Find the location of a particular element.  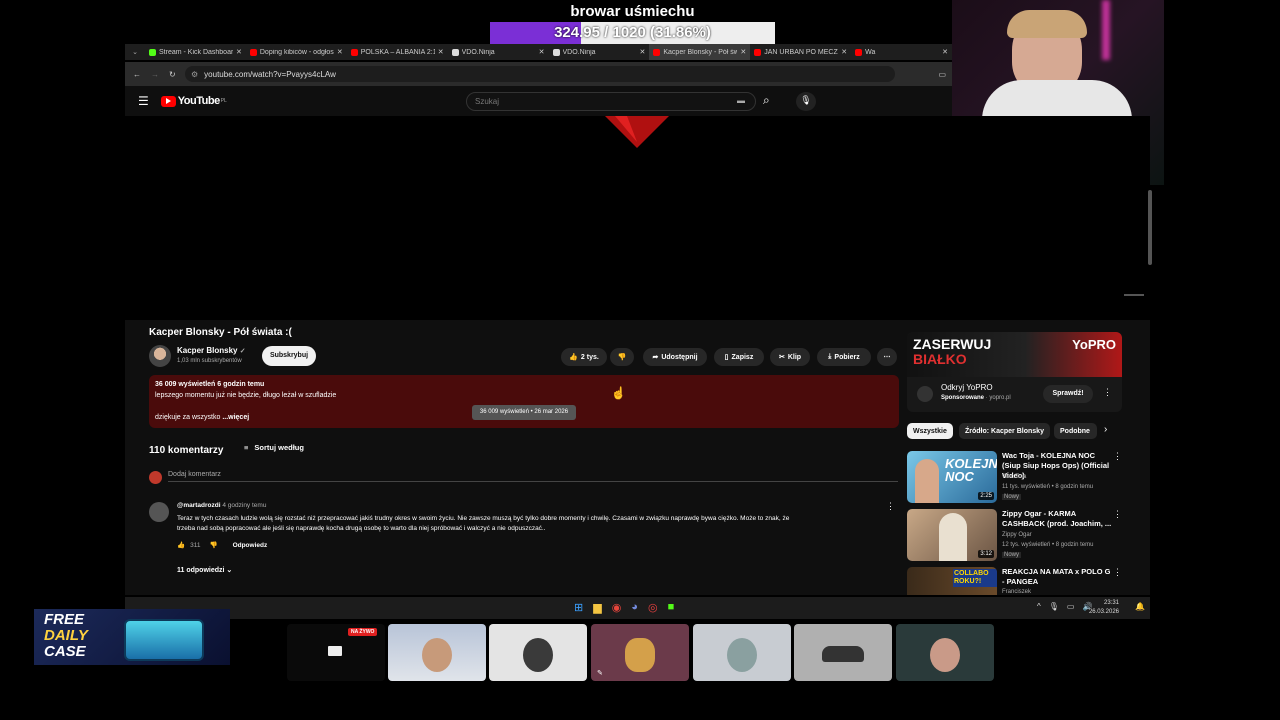

back-icon: ← is located at coordinates (139, 74).